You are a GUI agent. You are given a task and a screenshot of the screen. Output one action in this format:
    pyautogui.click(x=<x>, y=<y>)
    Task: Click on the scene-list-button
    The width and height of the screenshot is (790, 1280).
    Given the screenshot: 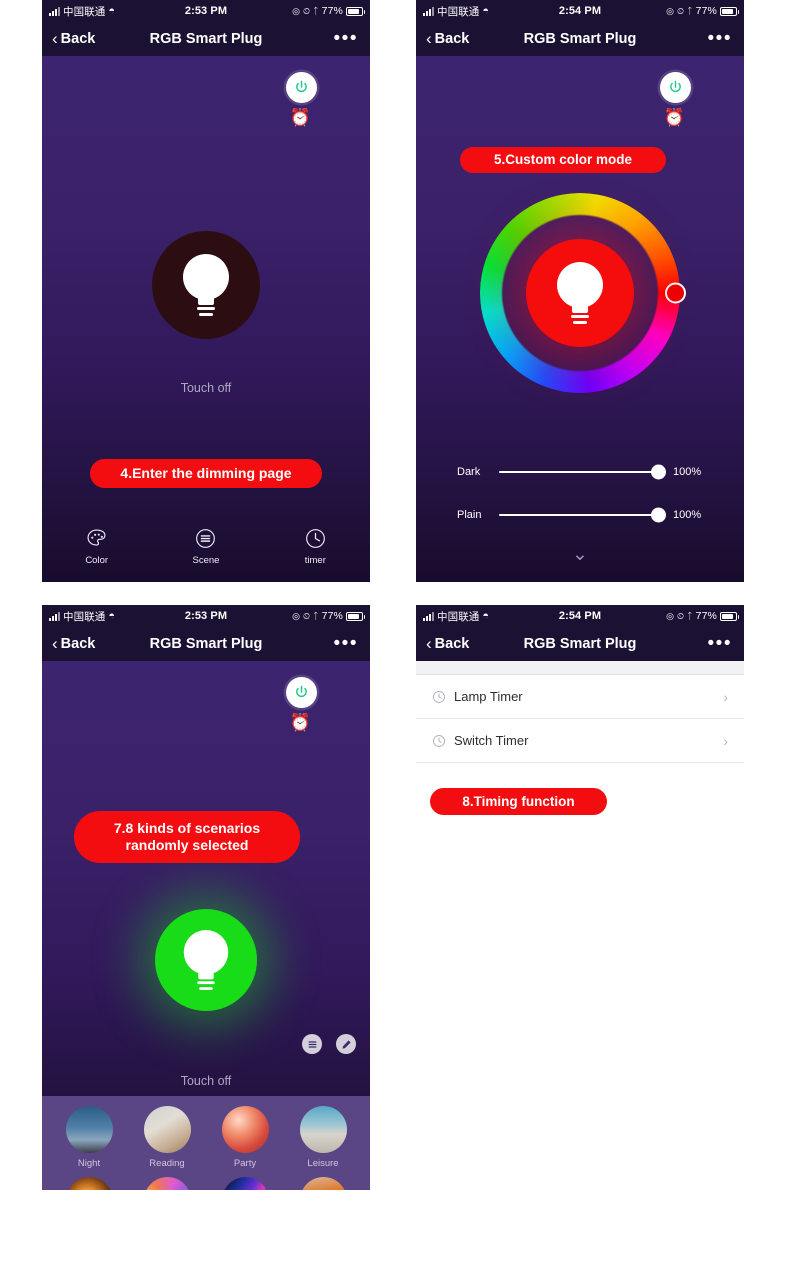 What is the action you would take?
    pyautogui.click(x=312, y=1044)
    